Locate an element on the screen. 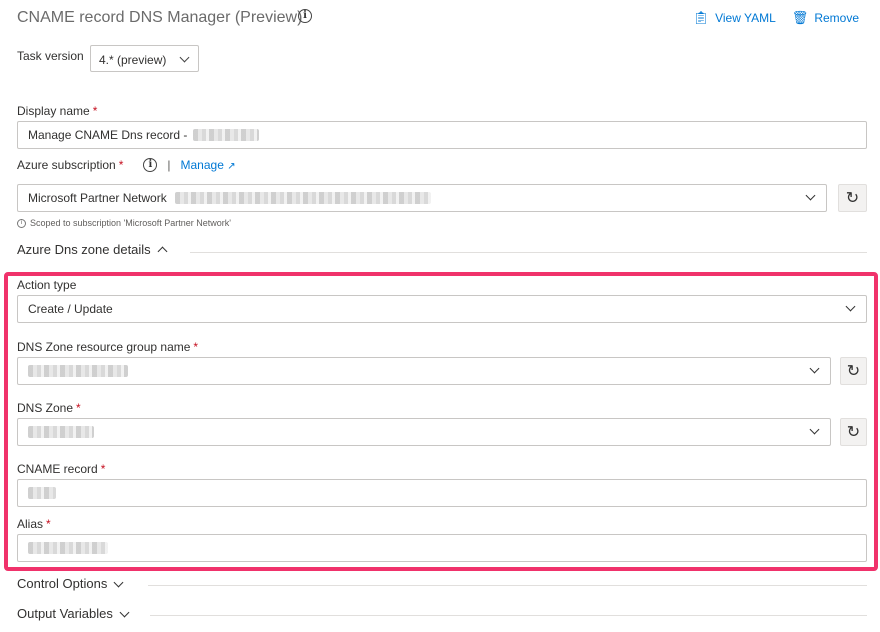  task-version-select: 4.* (preview) is located at coordinates (144, 58).